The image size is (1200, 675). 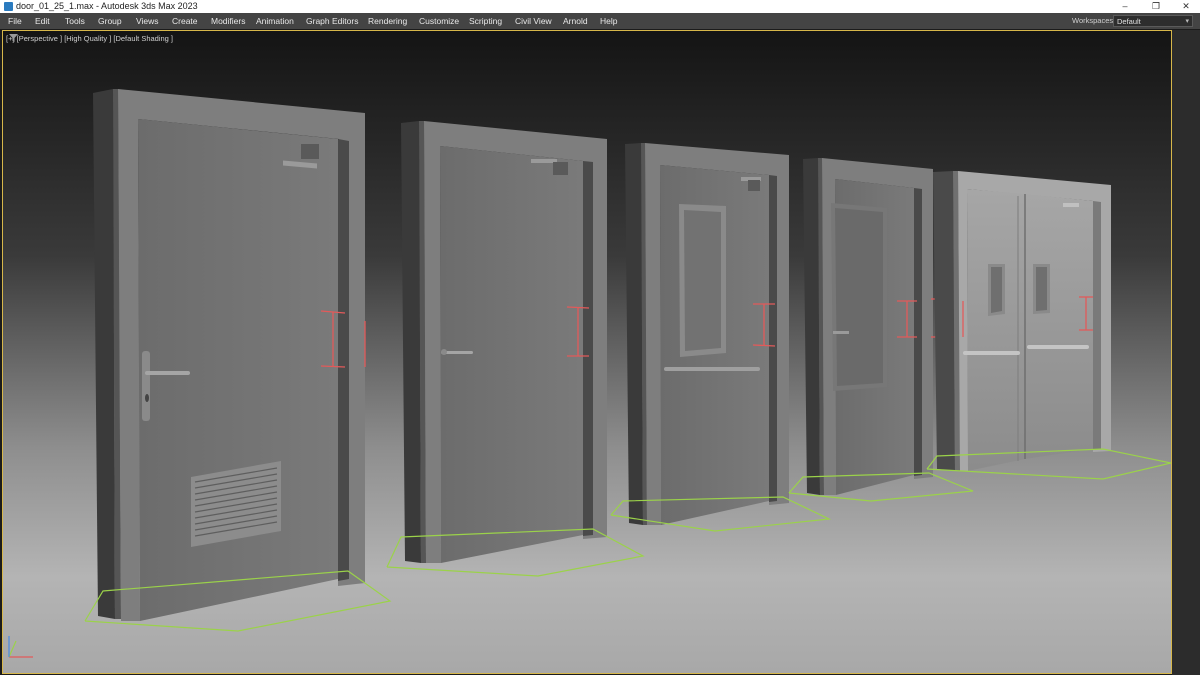 I want to click on app-icon, so click(x=8, y=6).